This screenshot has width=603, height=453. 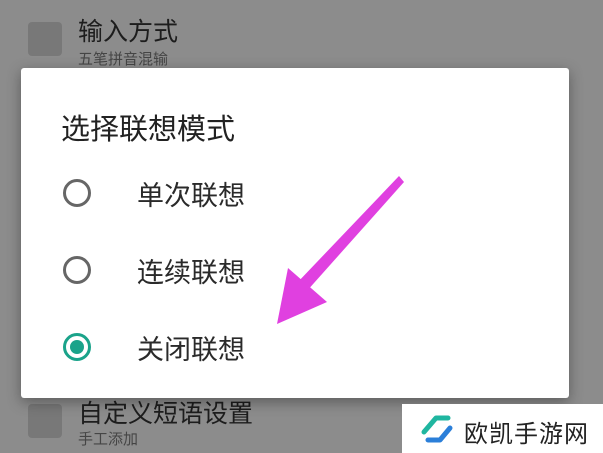 What do you see at coordinates (148, 129) in the screenshot?
I see `dialog-title: 选择联想模式` at bounding box center [148, 129].